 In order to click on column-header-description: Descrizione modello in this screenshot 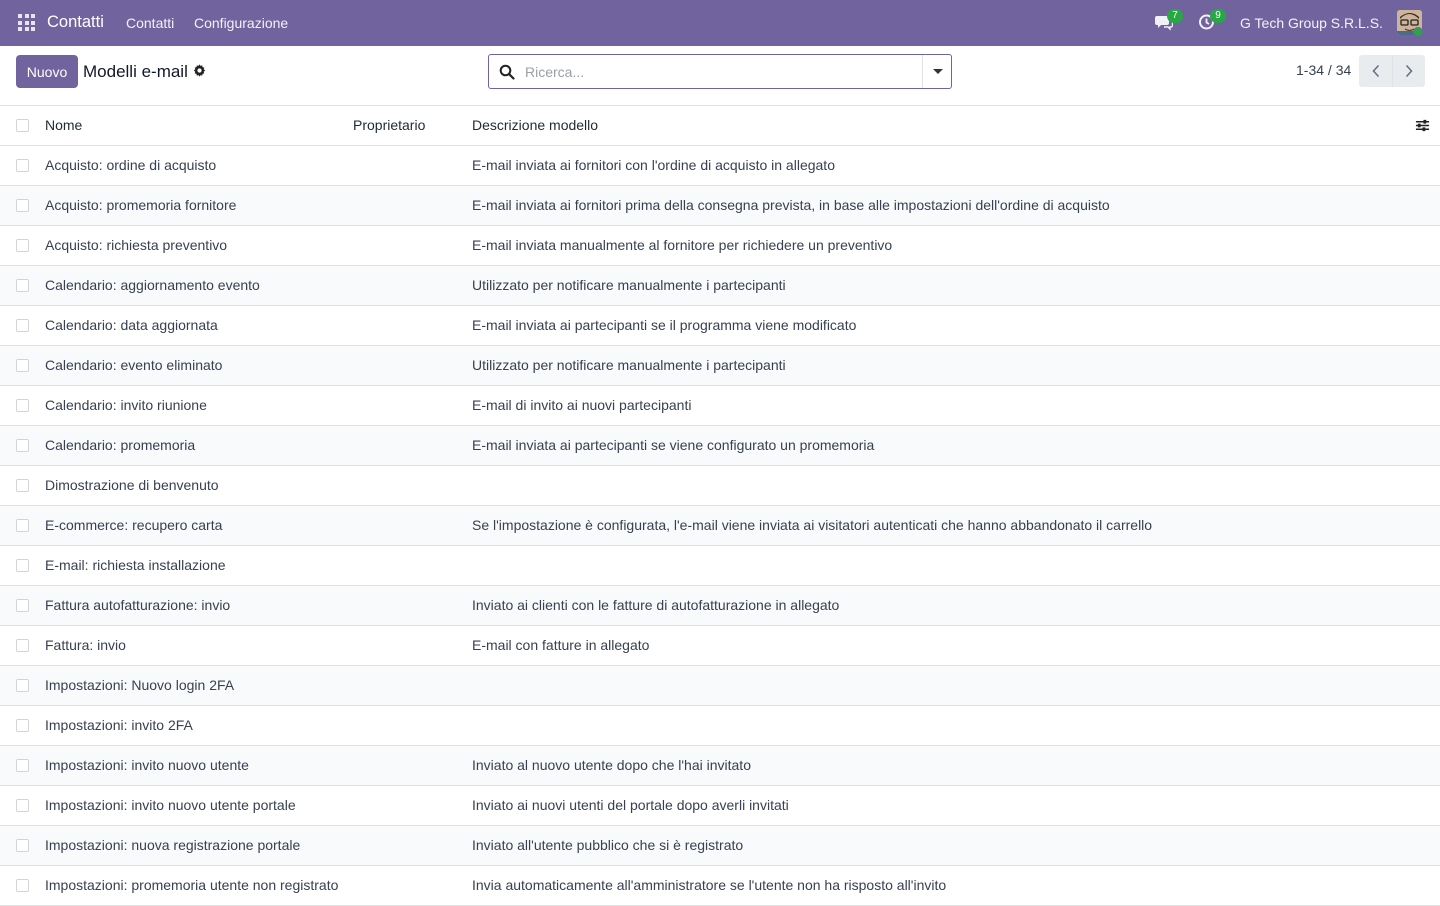, I will do `click(535, 125)`.